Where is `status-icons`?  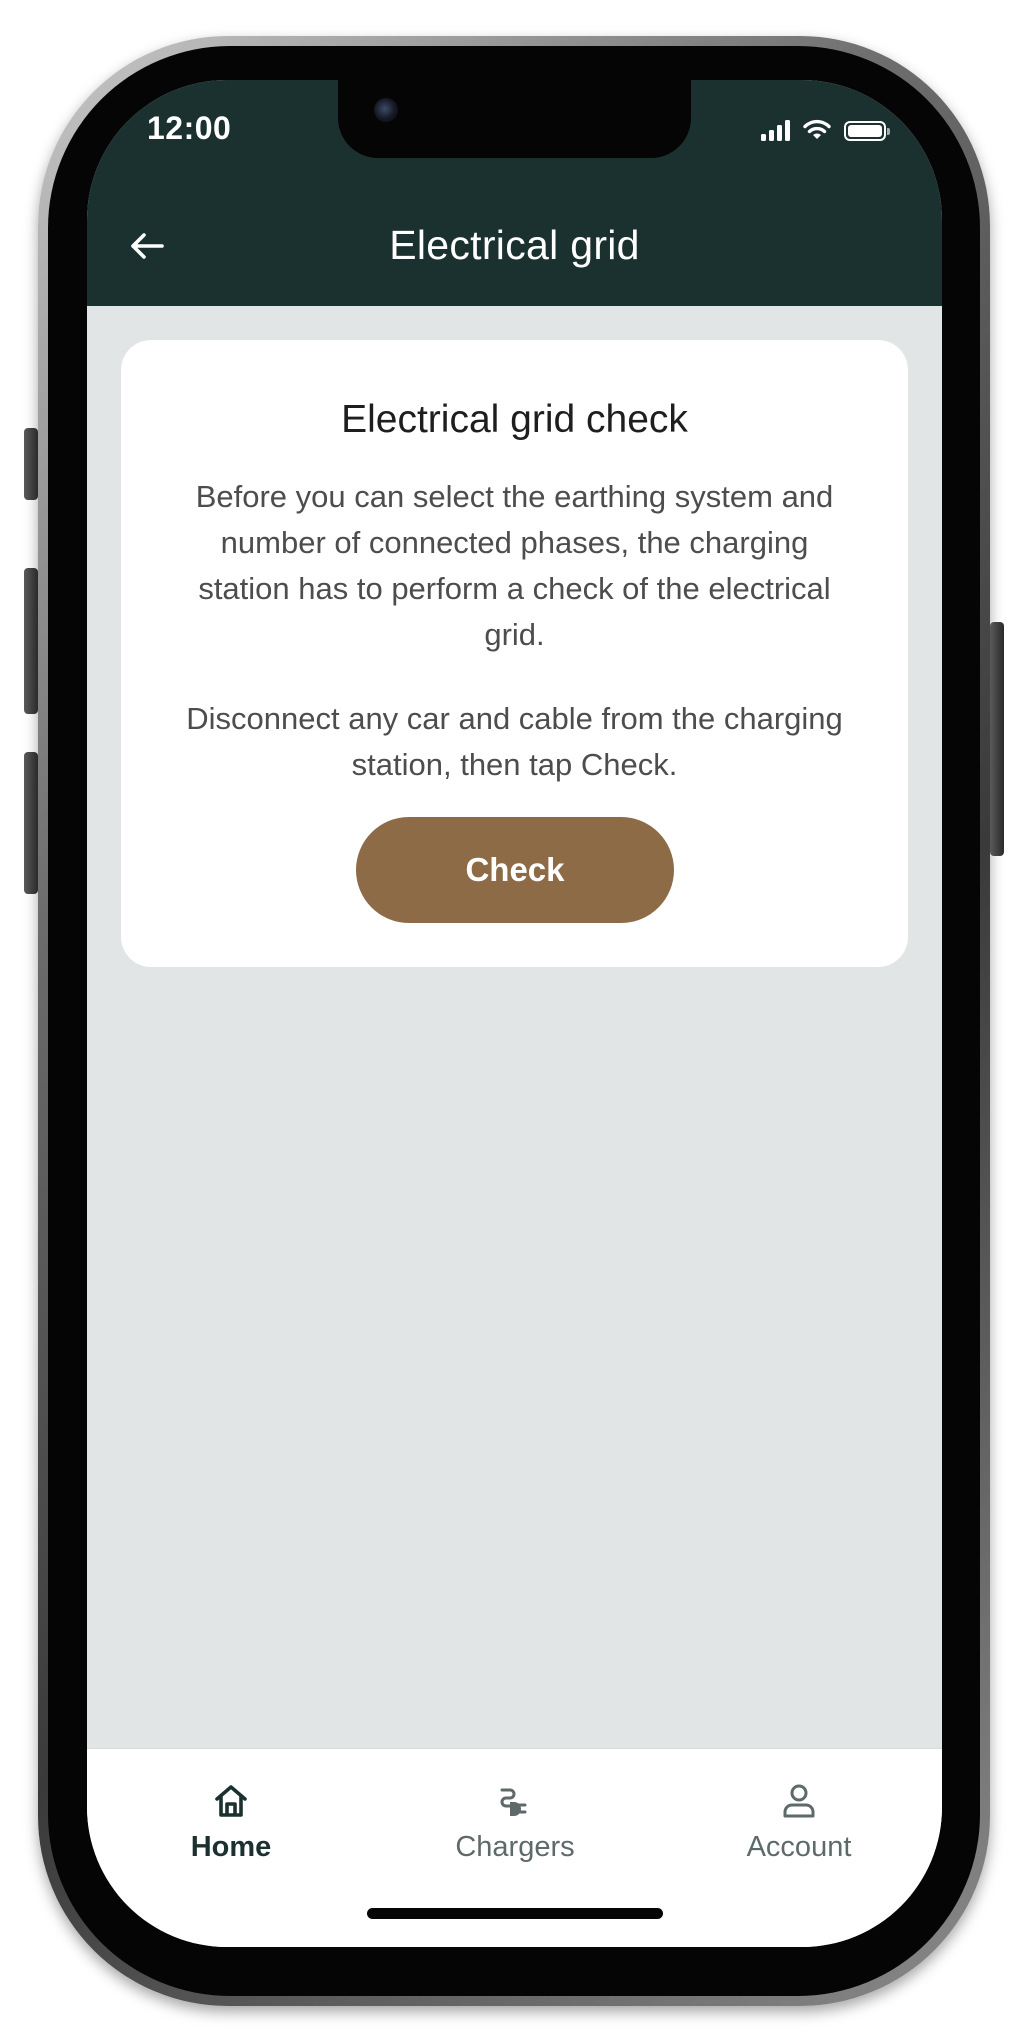 status-icons is located at coordinates (825, 129).